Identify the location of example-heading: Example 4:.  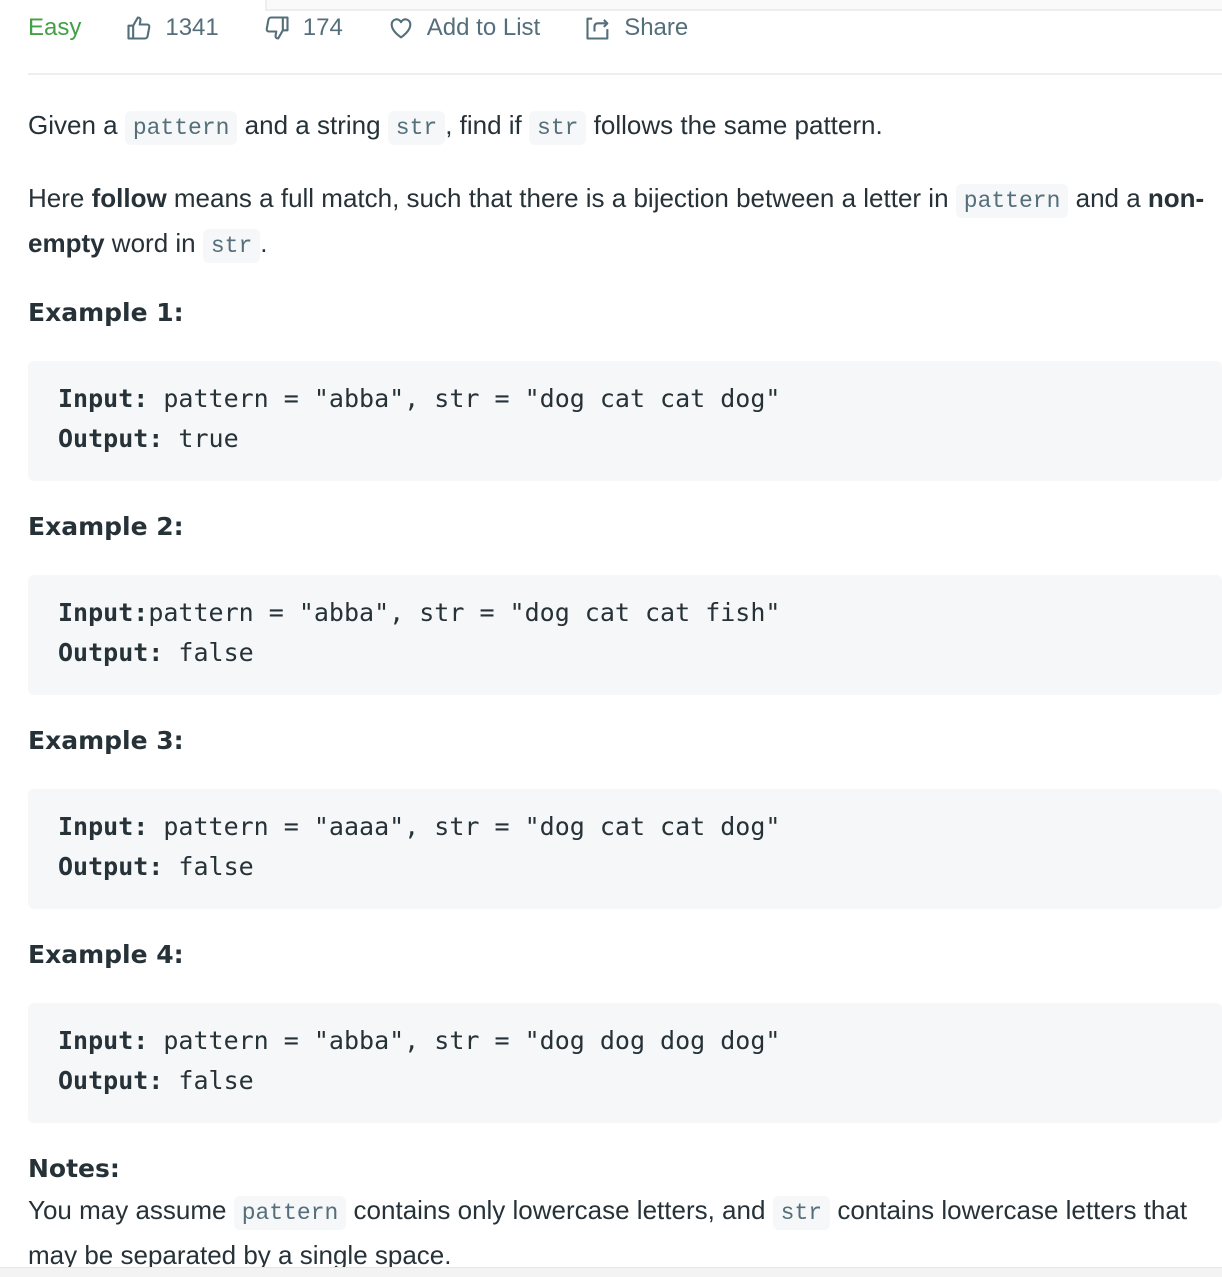
(106, 954).